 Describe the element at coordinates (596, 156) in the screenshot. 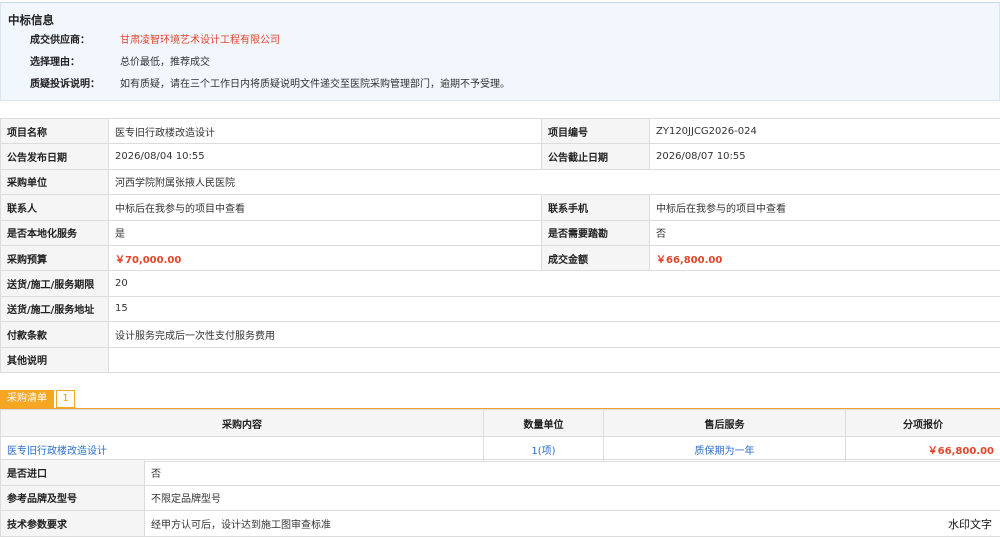

I see `deadline-label: 公告截止日期` at that location.